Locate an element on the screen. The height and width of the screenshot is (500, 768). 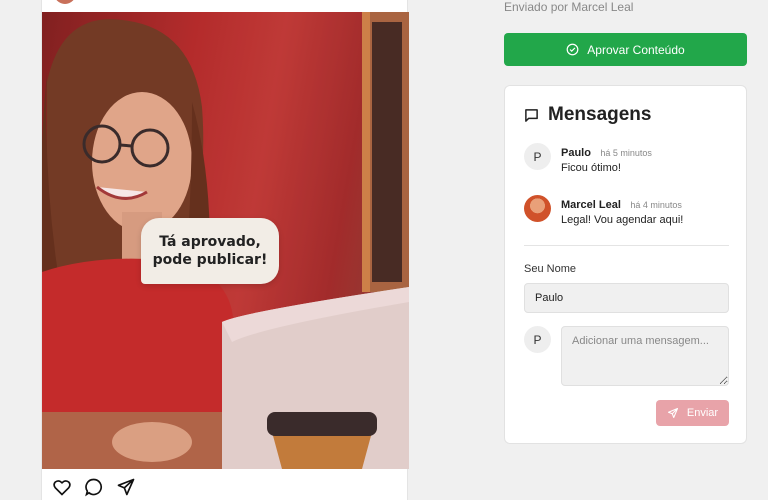
share-icon is located at coordinates (126, 487).